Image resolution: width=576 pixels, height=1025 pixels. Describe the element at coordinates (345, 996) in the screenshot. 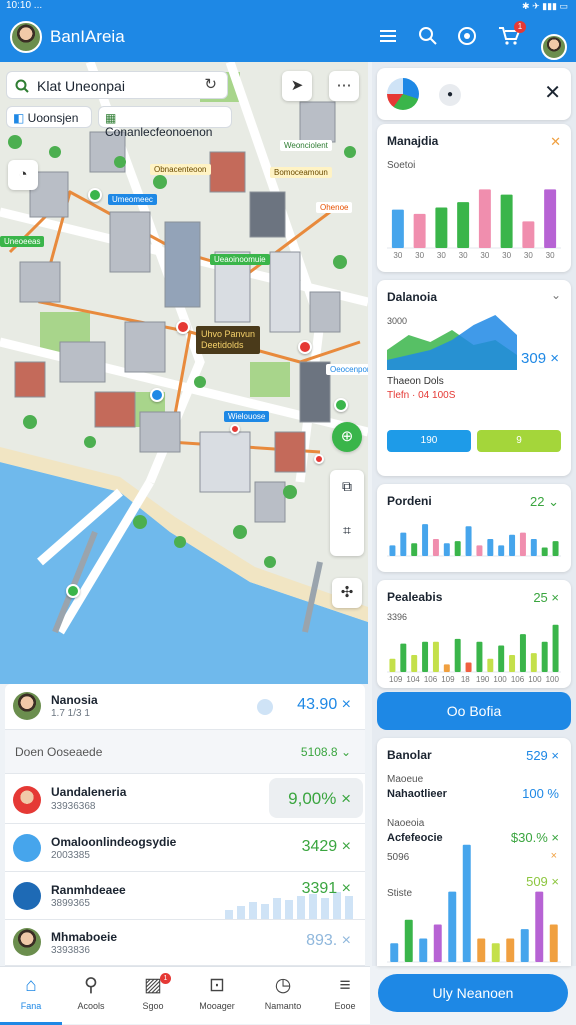

I see `nav-item-more: ≡ Eooe` at that location.